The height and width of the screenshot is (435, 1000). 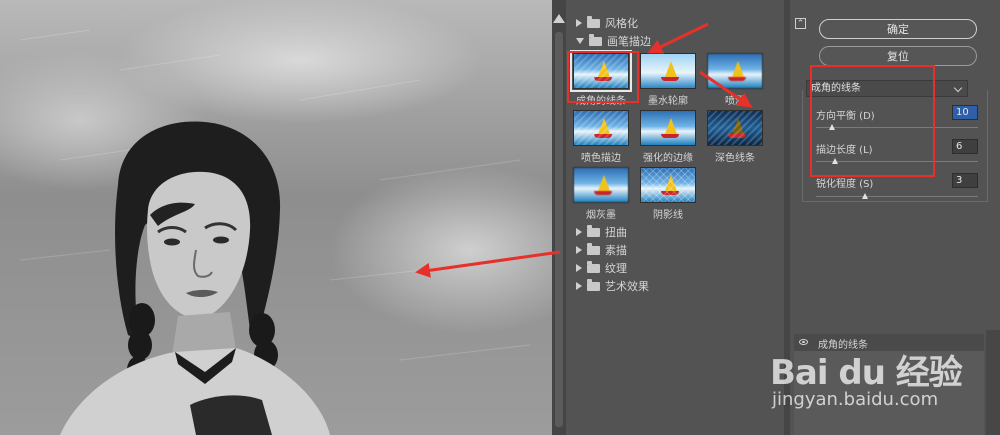 What do you see at coordinates (603, 77) in the screenshot?
I see `annotation-highlight-thumbnail` at bounding box center [603, 77].